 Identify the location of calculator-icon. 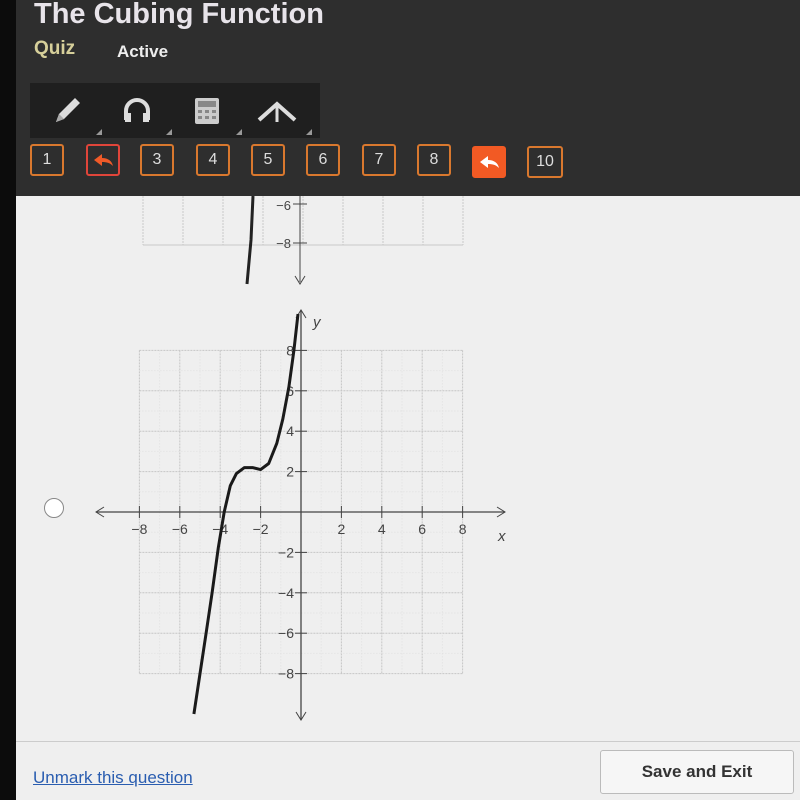
(207, 111).